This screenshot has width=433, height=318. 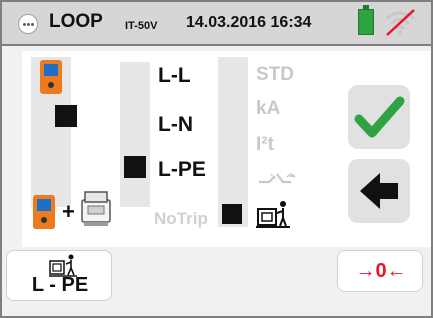 What do you see at coordinates (76, 21) in the screenshot?
I see `function-title: LOOP` at bounding box center [76, 21].